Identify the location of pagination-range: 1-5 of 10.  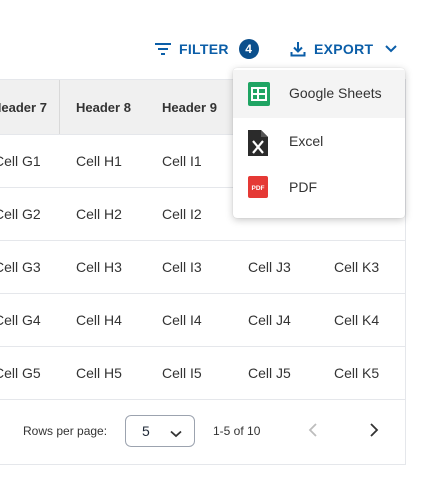
(237, 431).